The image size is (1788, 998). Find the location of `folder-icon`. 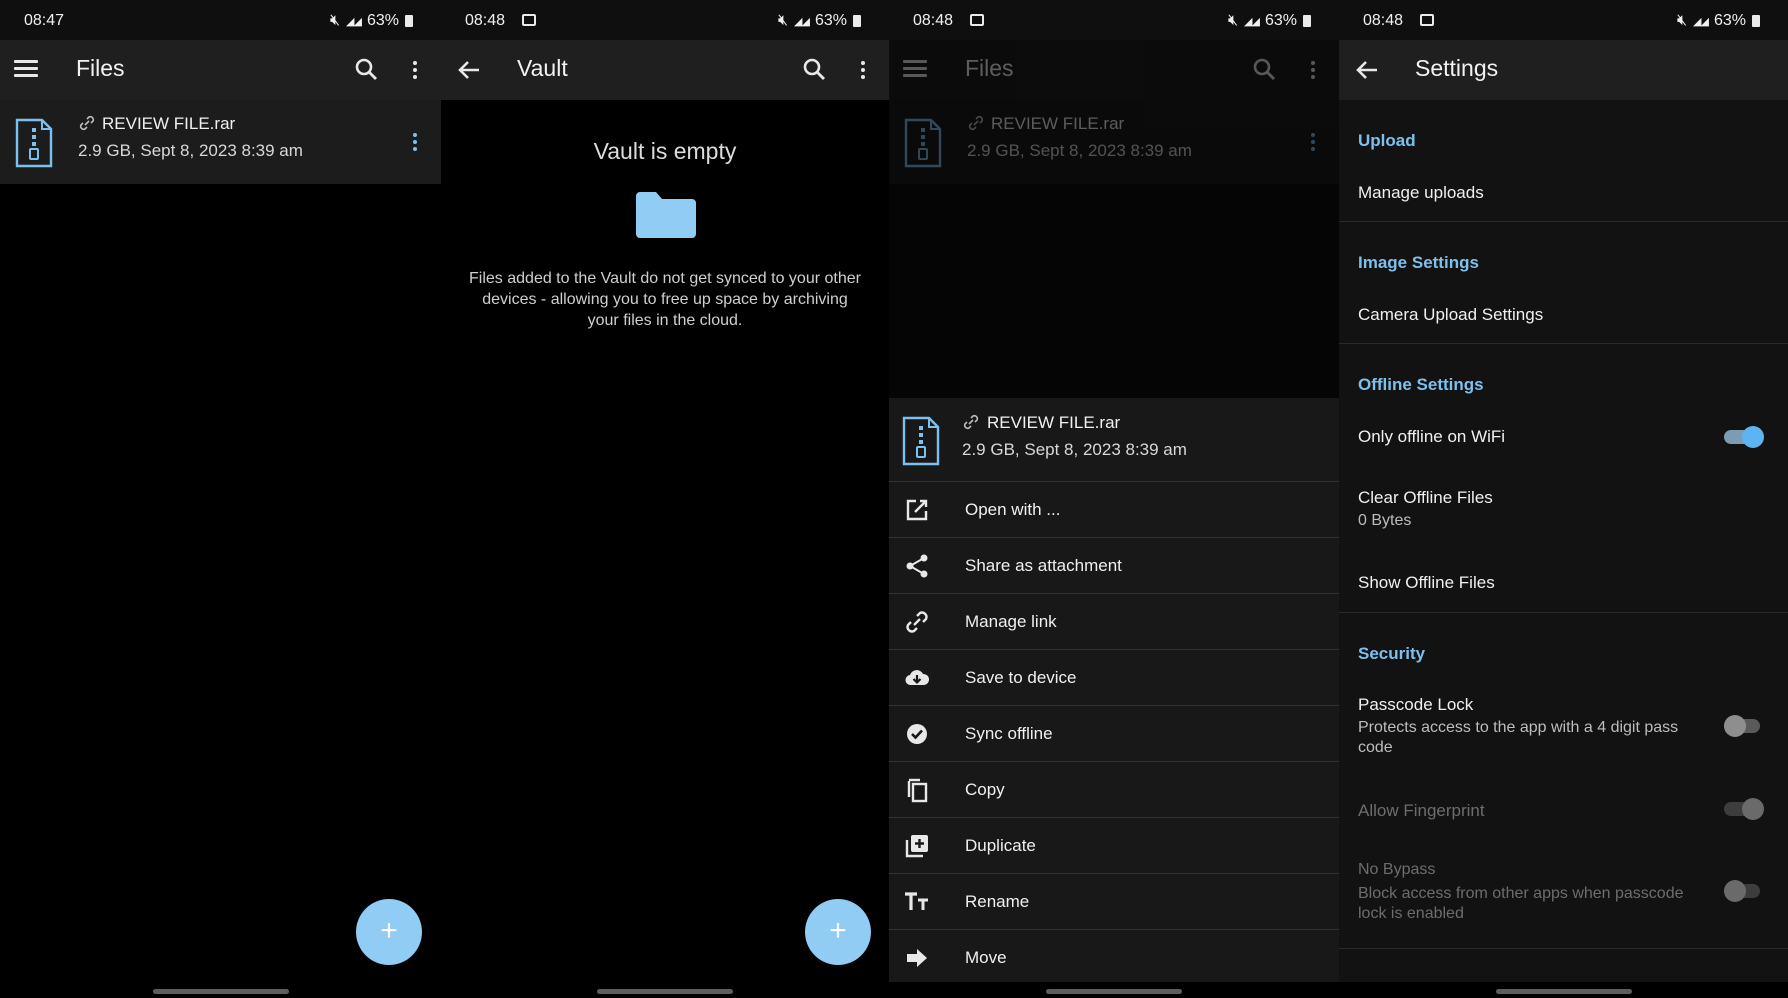

folder-icon is located at coordinates (666, 215).